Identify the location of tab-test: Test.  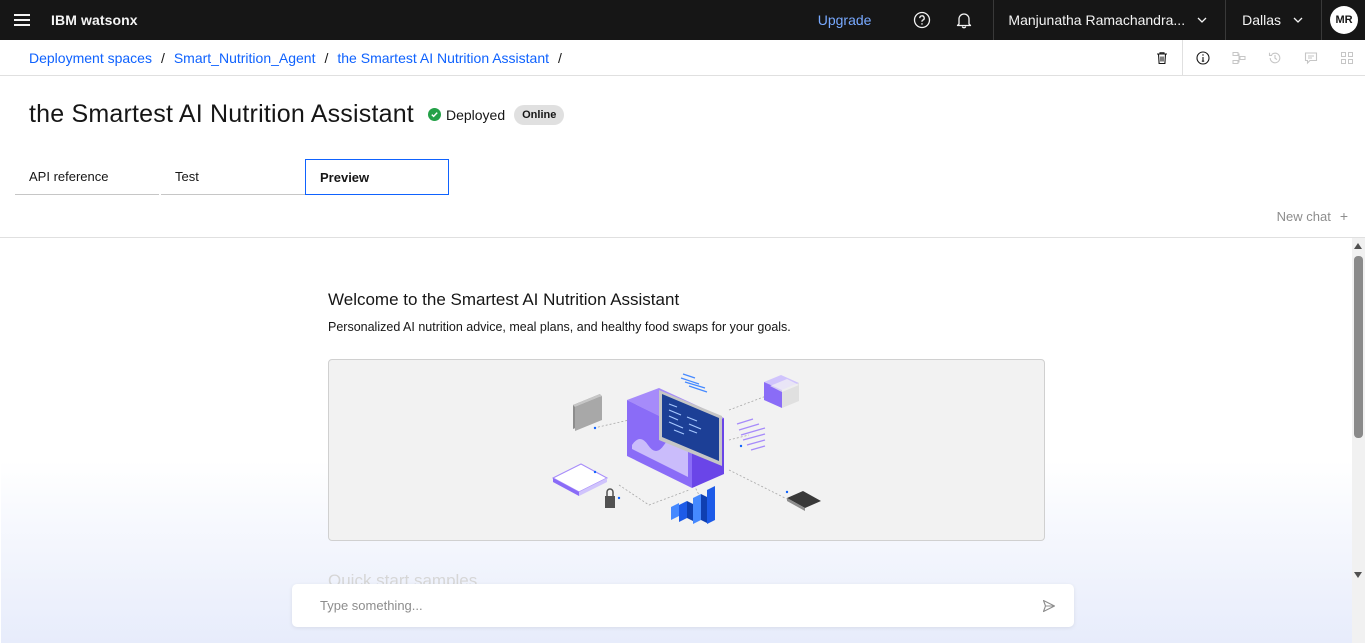
(233, 177).